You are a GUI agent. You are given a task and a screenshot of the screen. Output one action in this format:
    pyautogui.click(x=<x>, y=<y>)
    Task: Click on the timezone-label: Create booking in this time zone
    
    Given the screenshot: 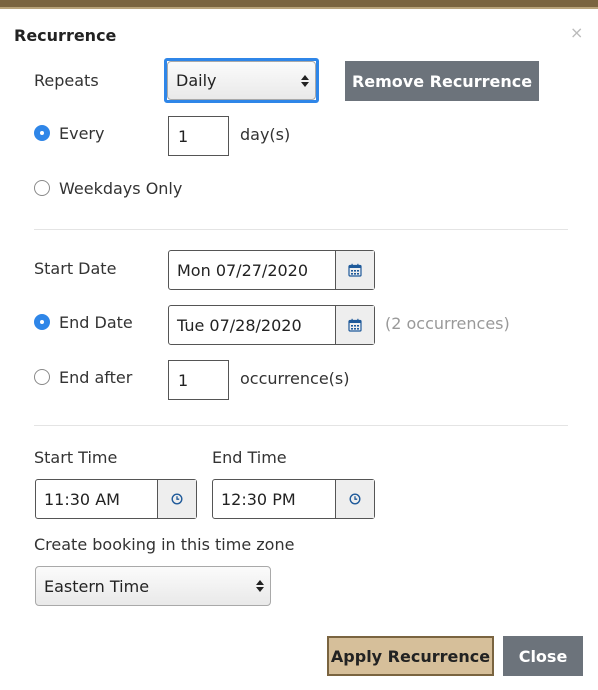 What is the action you would take?
    pyautogui.click(x=164, y=544)
    